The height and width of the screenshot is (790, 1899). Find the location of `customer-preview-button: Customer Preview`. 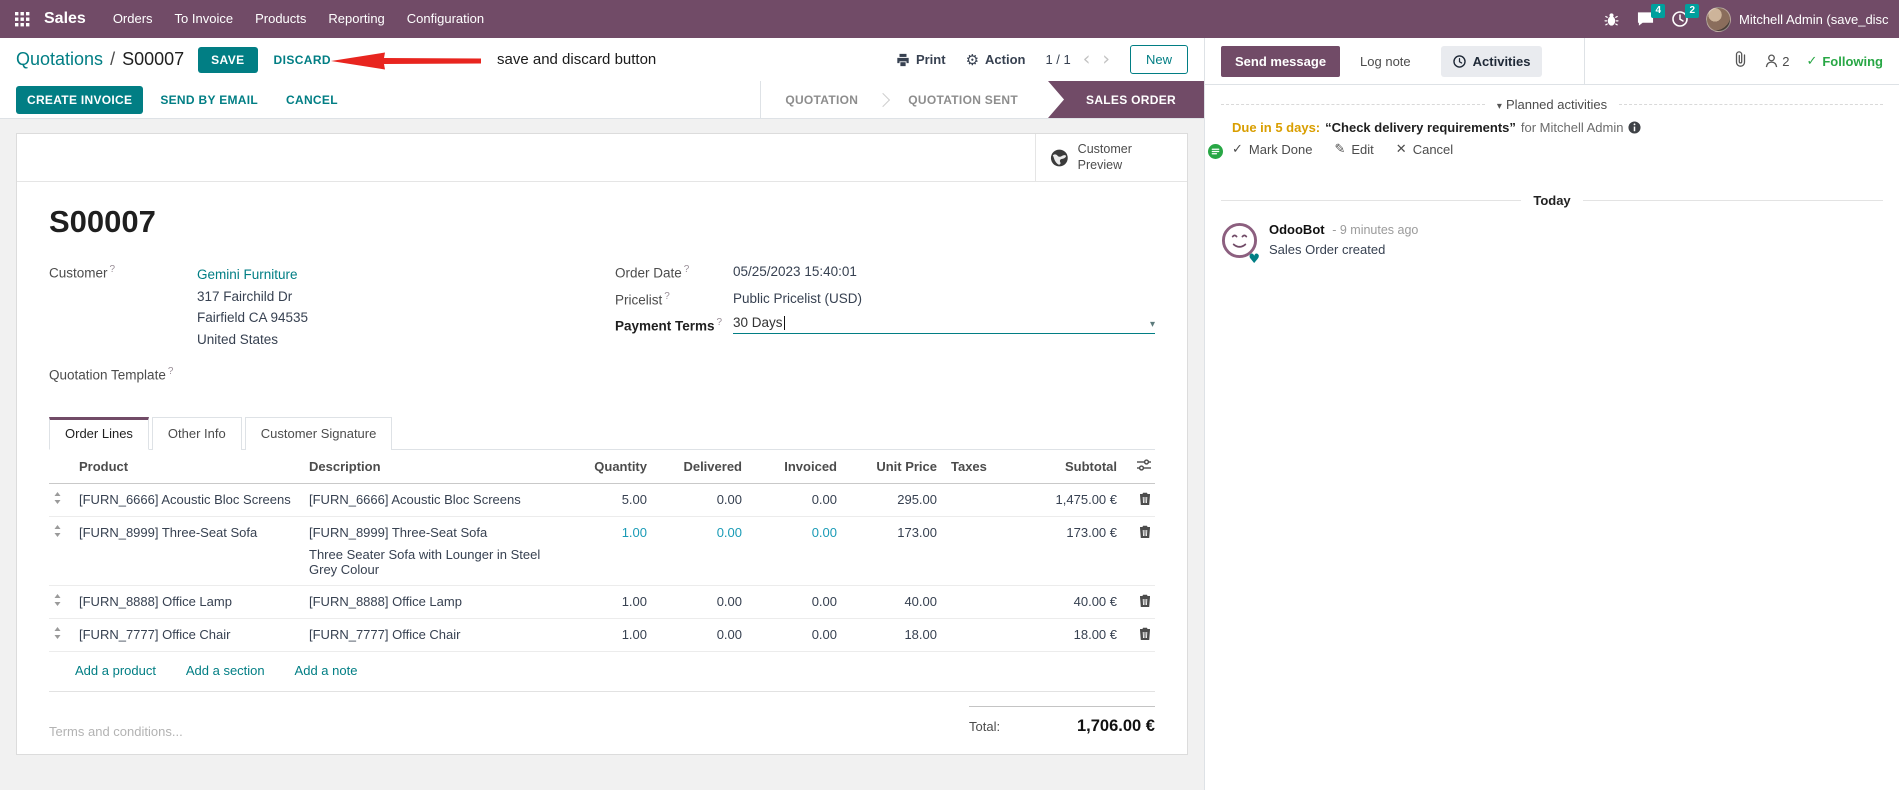

customer-preview-button: Customer Preview is located at coordinates (1111, 157).